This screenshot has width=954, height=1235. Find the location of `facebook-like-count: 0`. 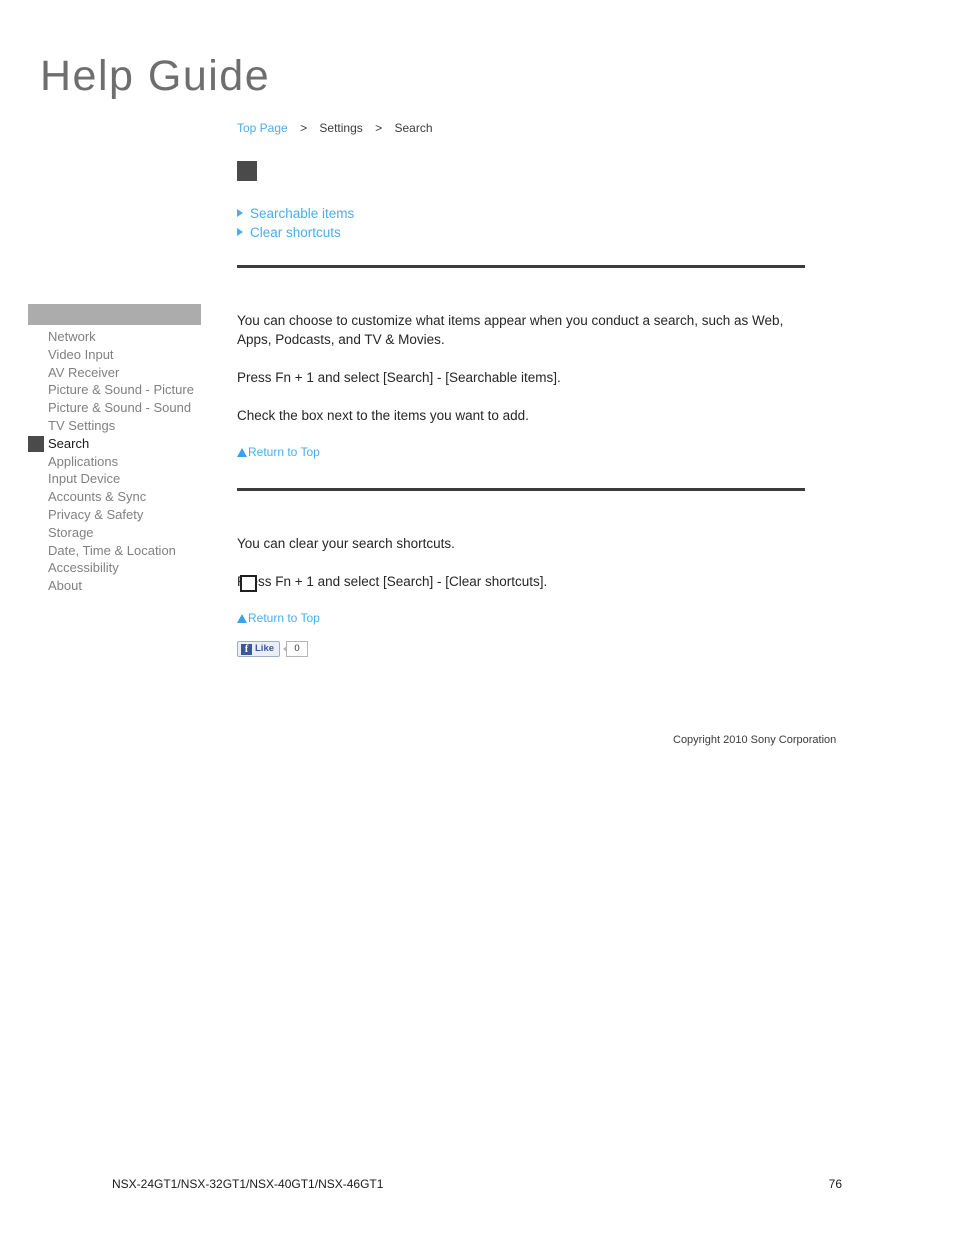

facebook-like-count: 0 is located at coordinates (296, 649).